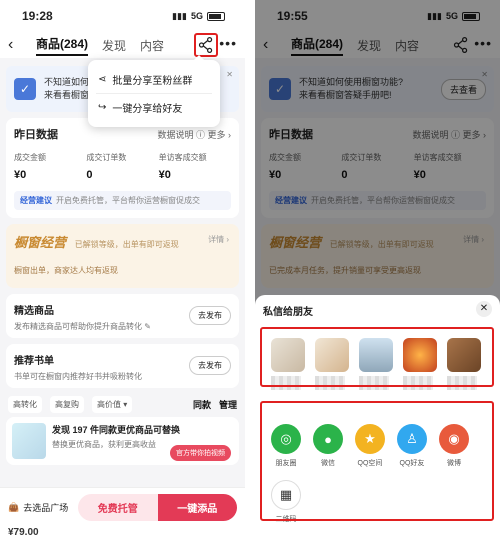  I want to click on filter-high-repurchase: 高复购, so click(67, 404).